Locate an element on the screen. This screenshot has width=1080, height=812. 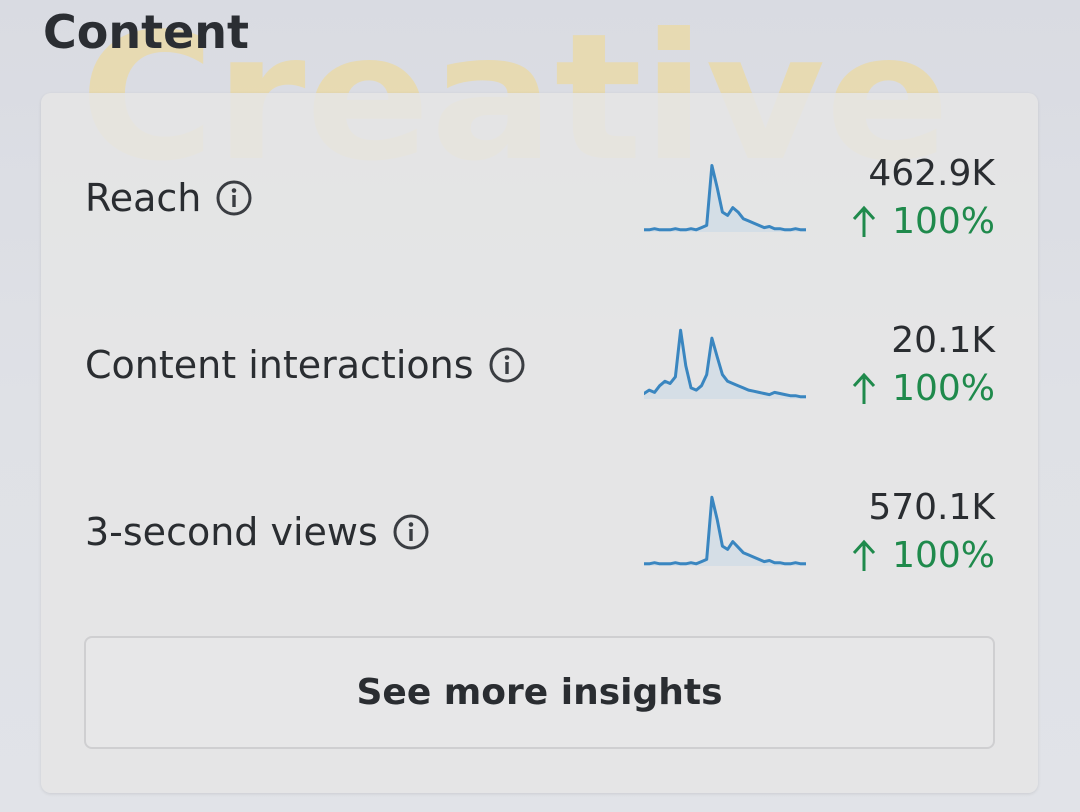
metric-values: 462.9K 100% is located at coordinates (922, 198).